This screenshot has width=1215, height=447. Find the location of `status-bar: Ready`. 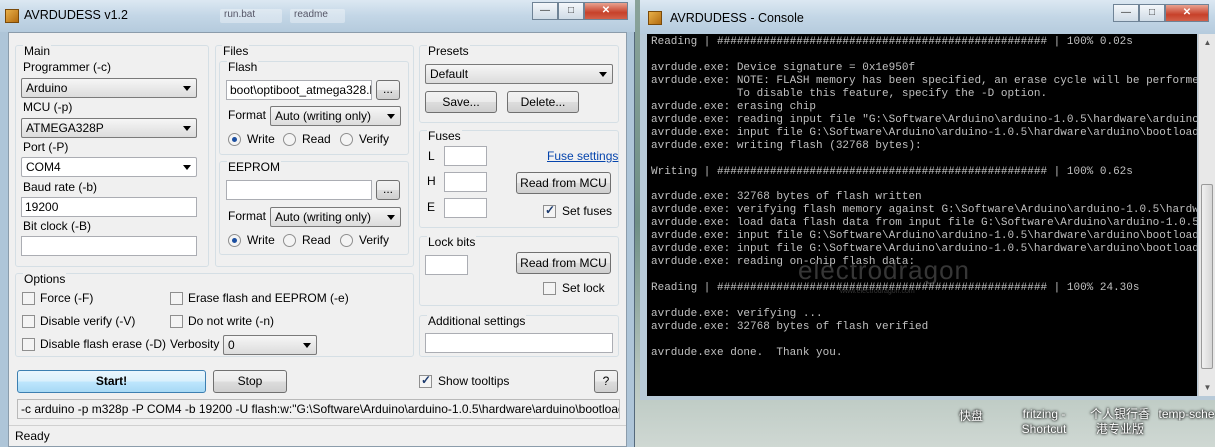

status-bar: Ready is located at coordinates (317, 435).